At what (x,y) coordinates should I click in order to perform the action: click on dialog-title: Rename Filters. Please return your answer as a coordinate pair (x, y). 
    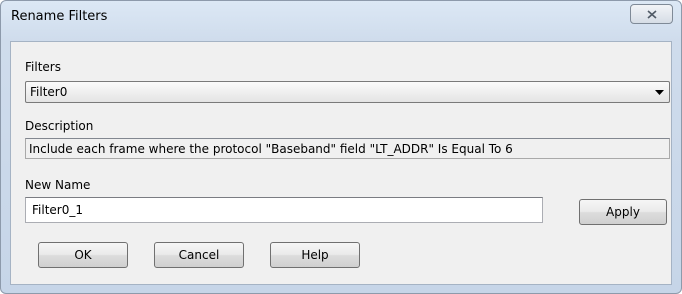
    Looking at the image, I should click on (59, 16).